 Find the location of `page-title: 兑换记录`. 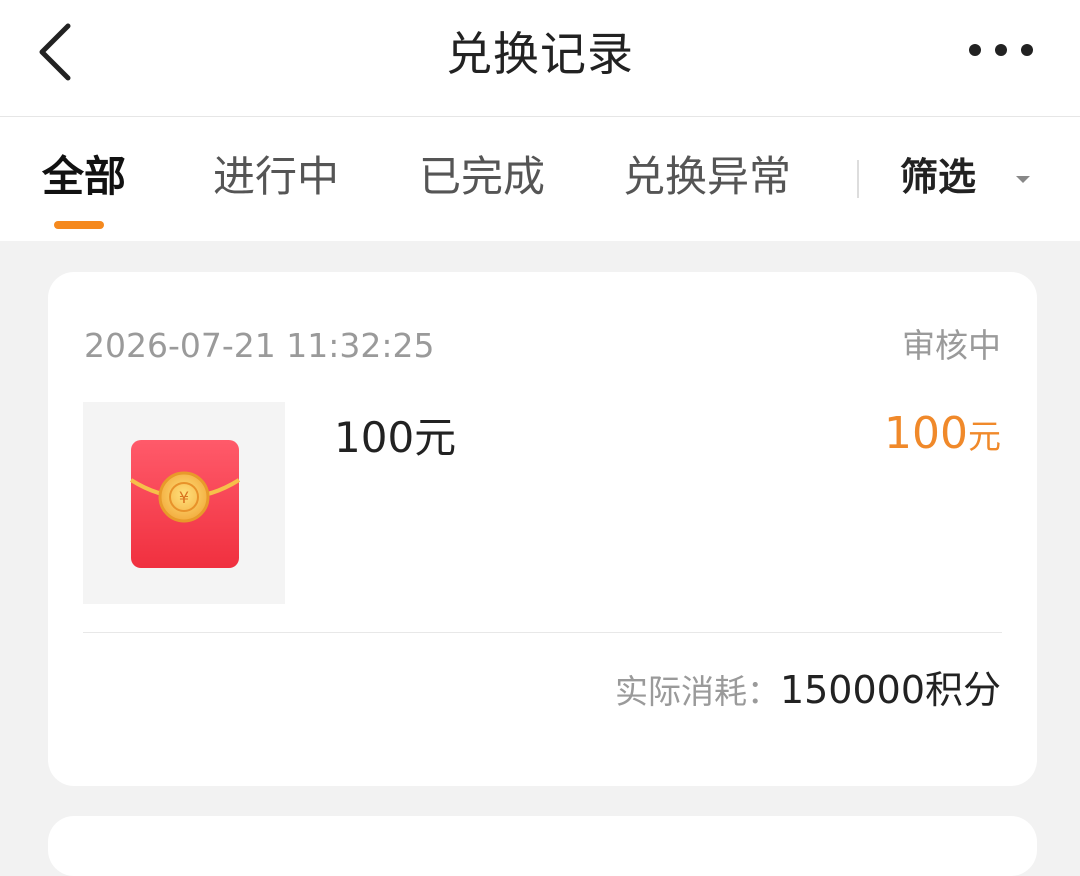

page-title: 兑换记录 is located at coordinates (540, 54).